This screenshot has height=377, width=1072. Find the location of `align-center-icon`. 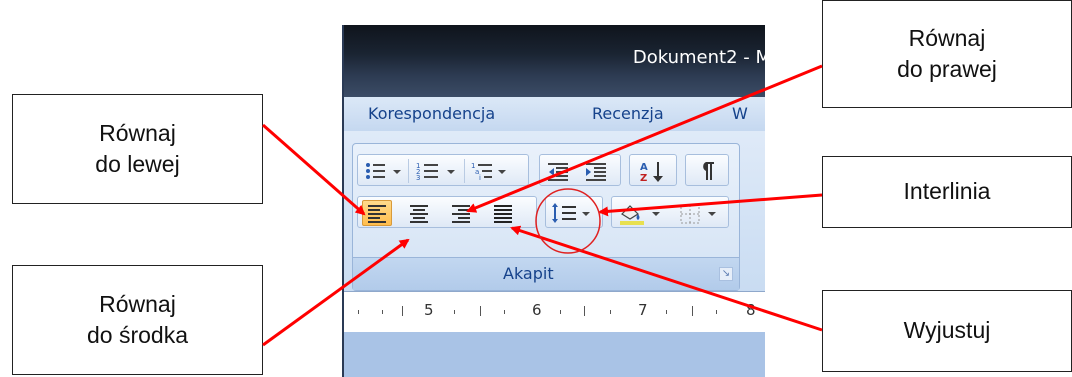

align-center-icon is located at coordinates (419, 214).